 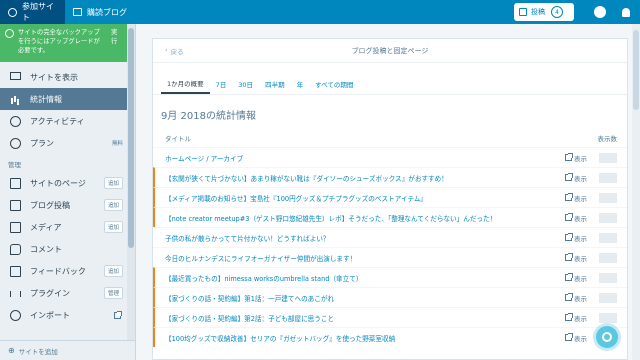 I want to click on bell-icon, so click(x=626, y=12).